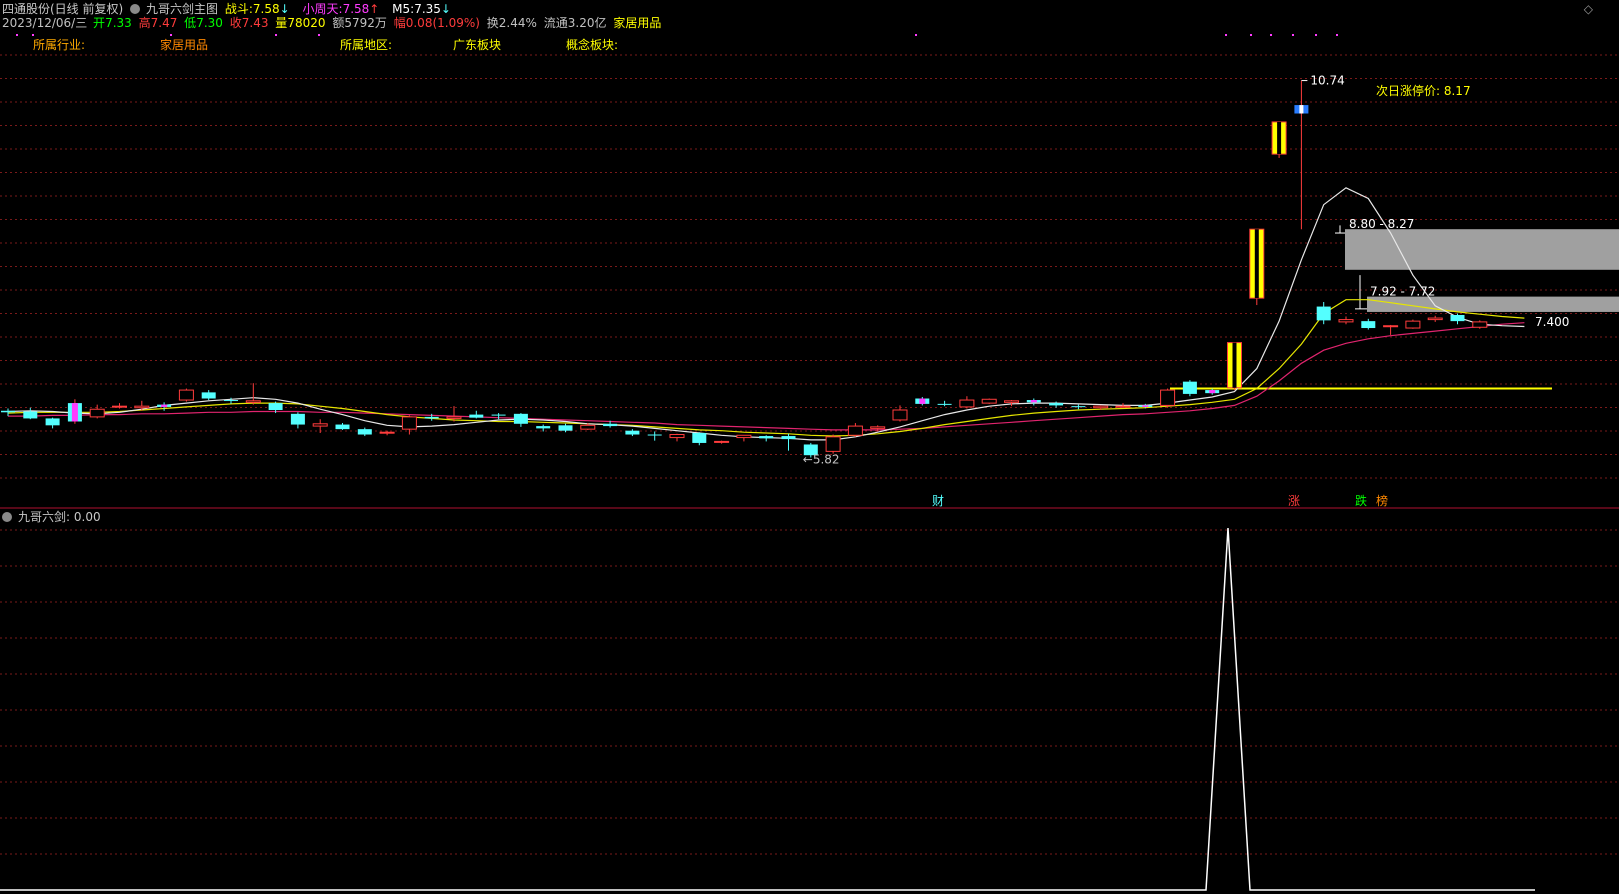 This screenshot has width=1619, height=894. I want to click on ma-line-yellow, so click(766, 368).